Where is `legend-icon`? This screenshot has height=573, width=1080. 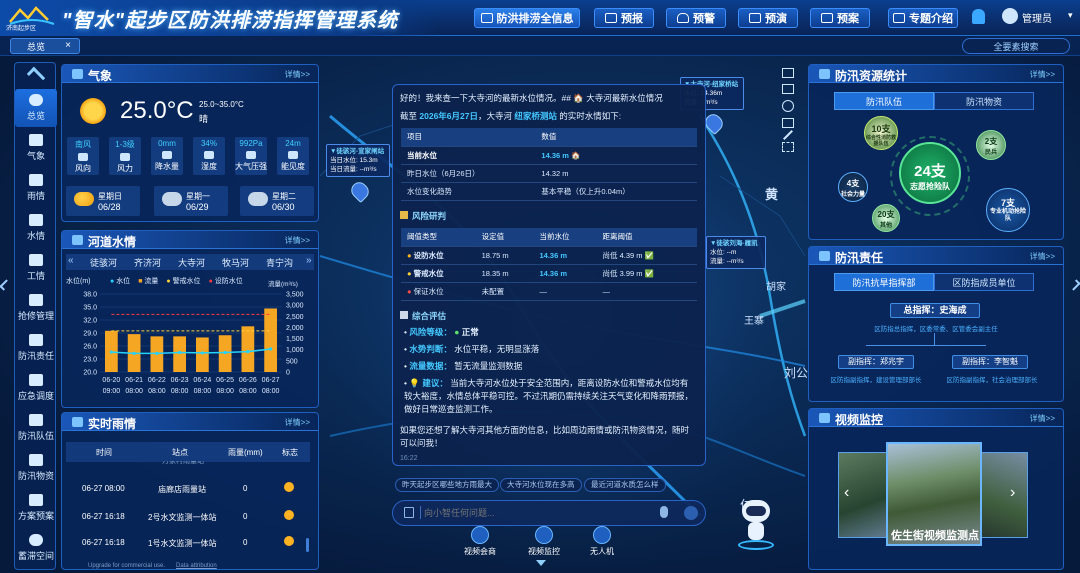 legend-icon is located at coordinates (788, 89).